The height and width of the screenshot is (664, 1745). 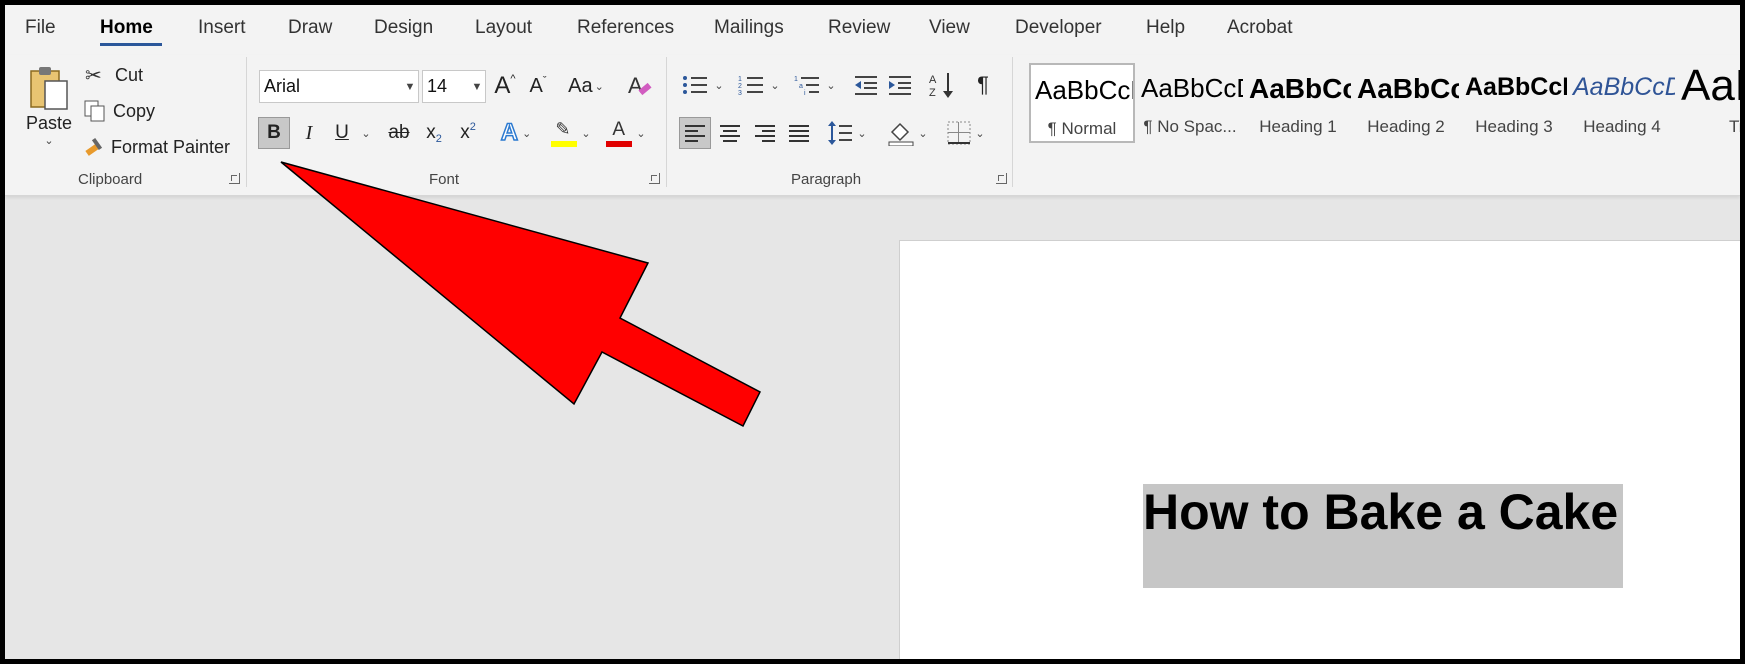 I want to click on annotation-arrow, so click(x=520, y=294).